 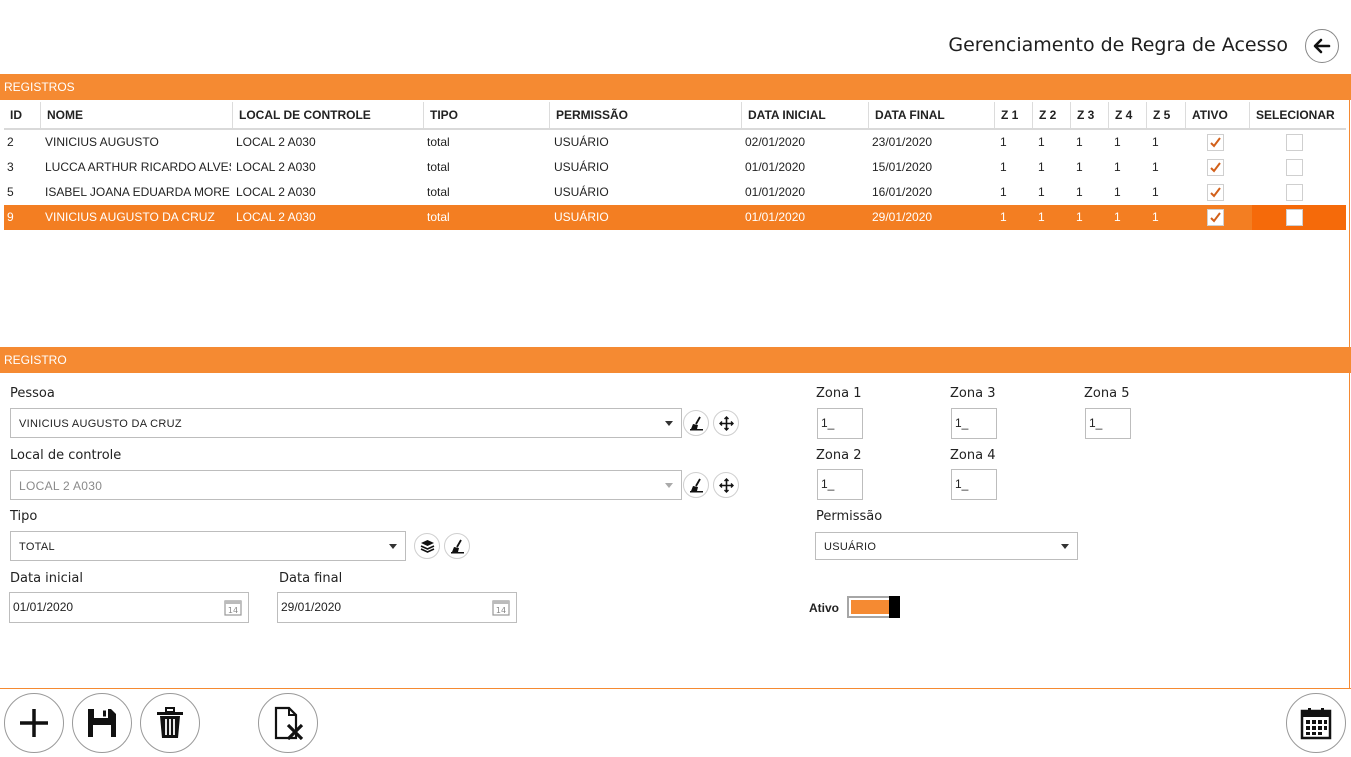 I want to click on zona4-label: Zona 4, so click(x=973, y=455).